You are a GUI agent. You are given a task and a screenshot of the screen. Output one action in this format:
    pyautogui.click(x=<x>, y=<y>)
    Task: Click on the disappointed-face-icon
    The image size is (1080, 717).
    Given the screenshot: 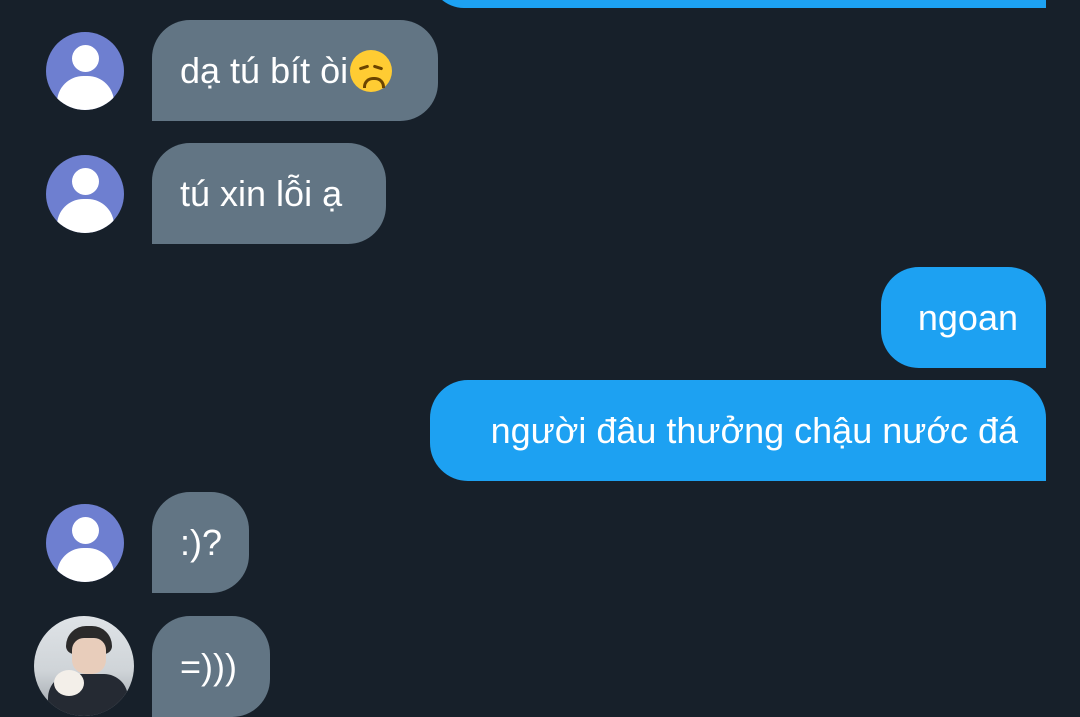 What is the action you would take?
    pyautogui.click(x=371, y=70)
    